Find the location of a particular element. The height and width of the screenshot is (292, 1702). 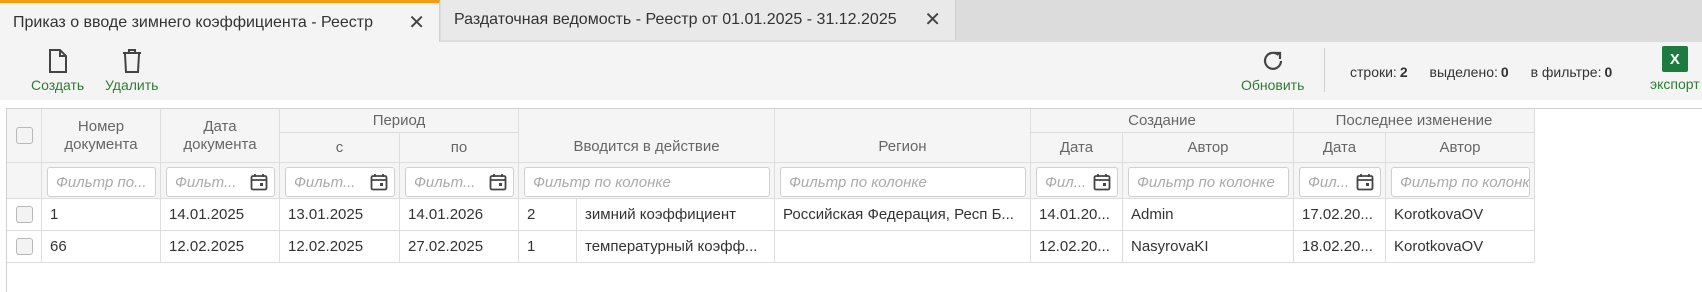

cell-effective-number: 2 is located at coordinates (548, 215).